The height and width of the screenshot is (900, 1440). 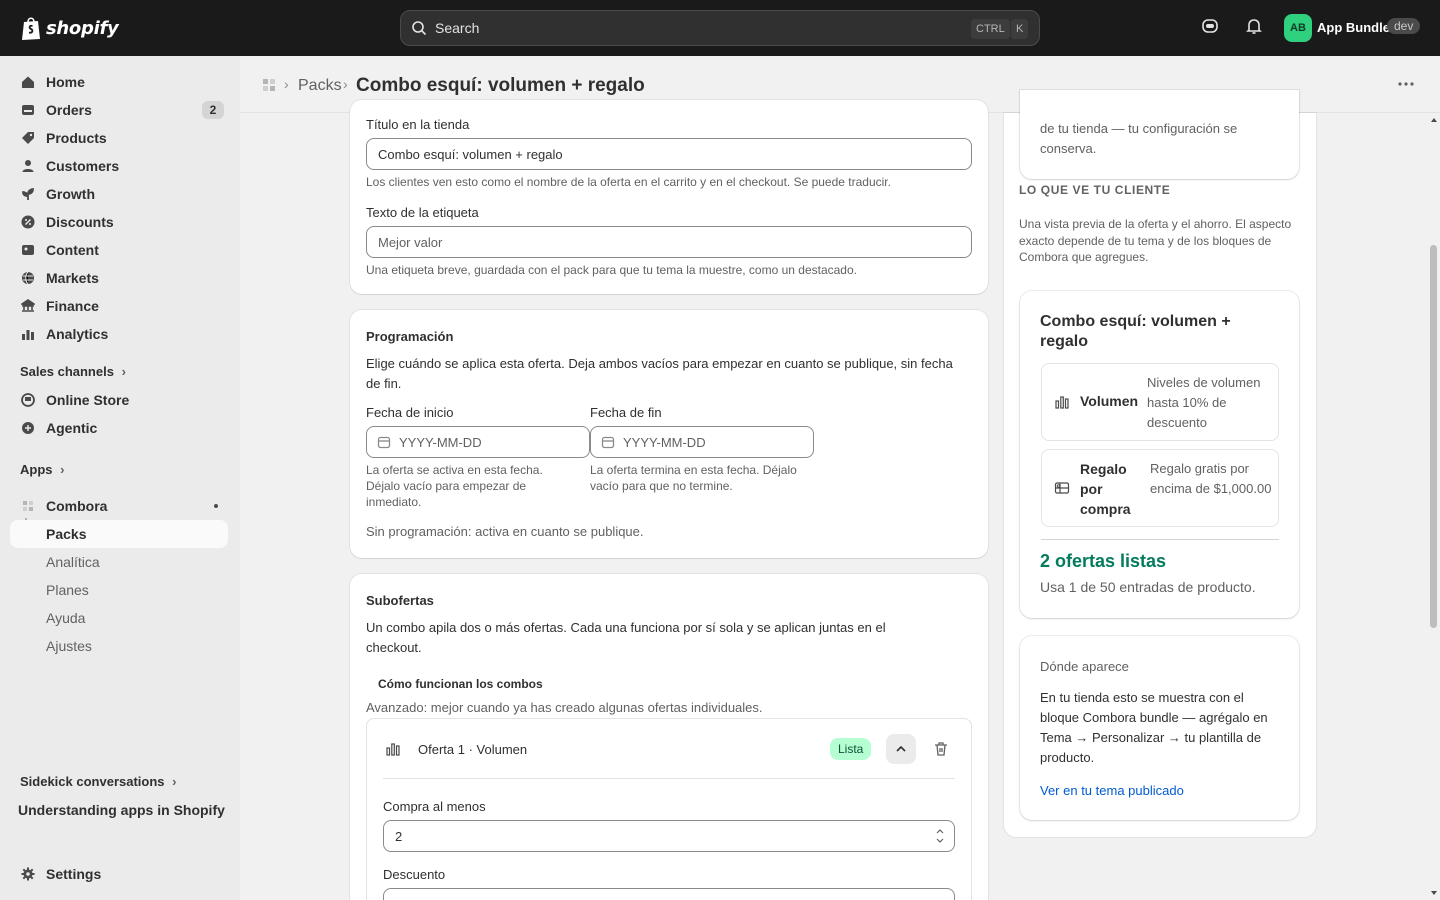 What do you see at coordinates (119, 334) in the screenshot?
I see `sidebar-item-analytics: Analytics` at bounding box center [119, 334].